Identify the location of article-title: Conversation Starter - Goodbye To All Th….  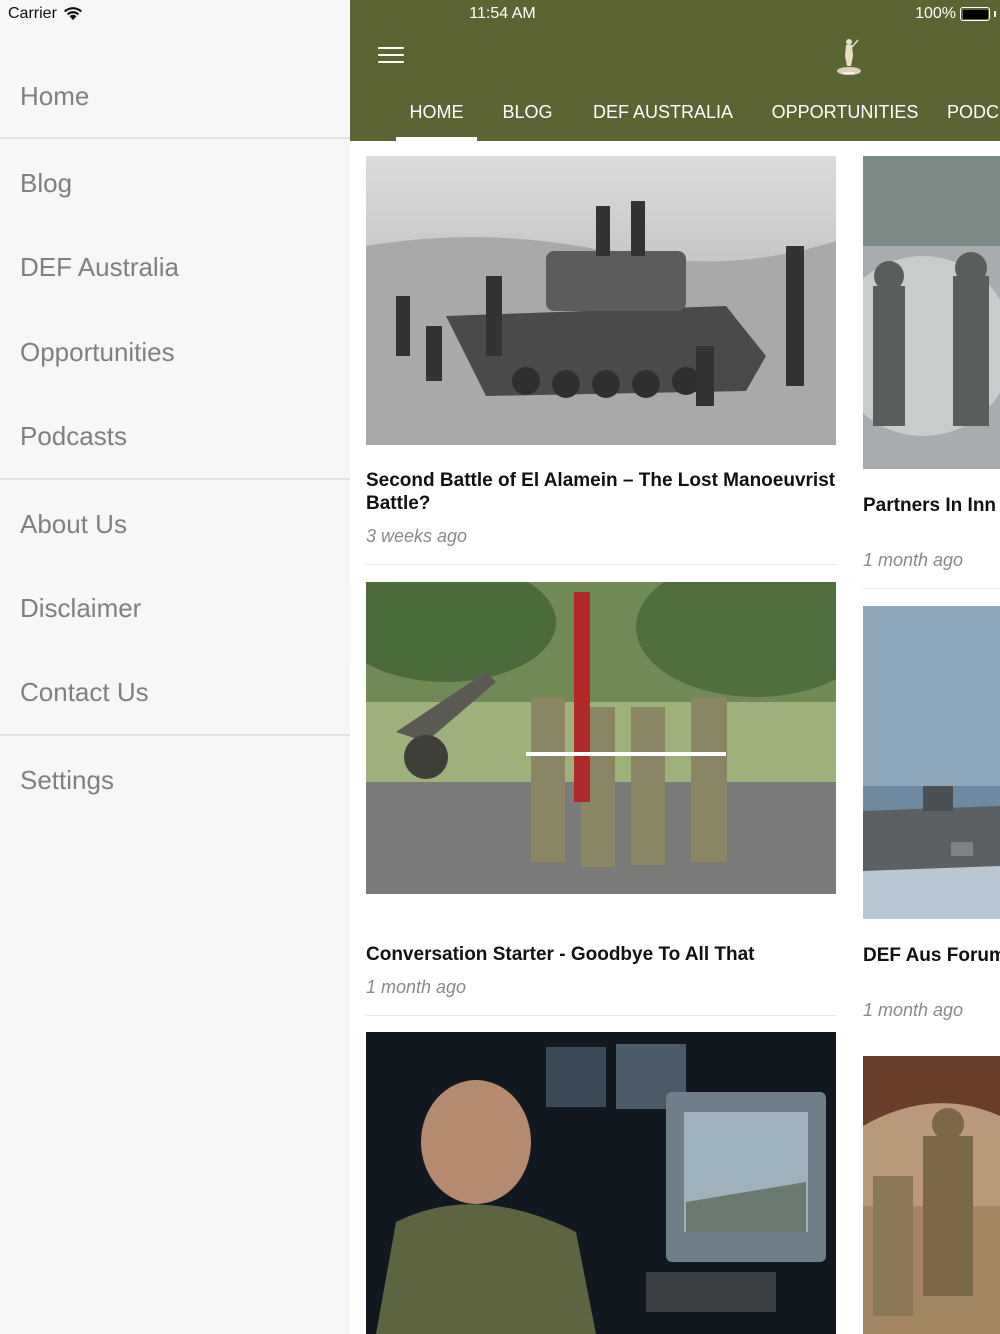
(560, 954).